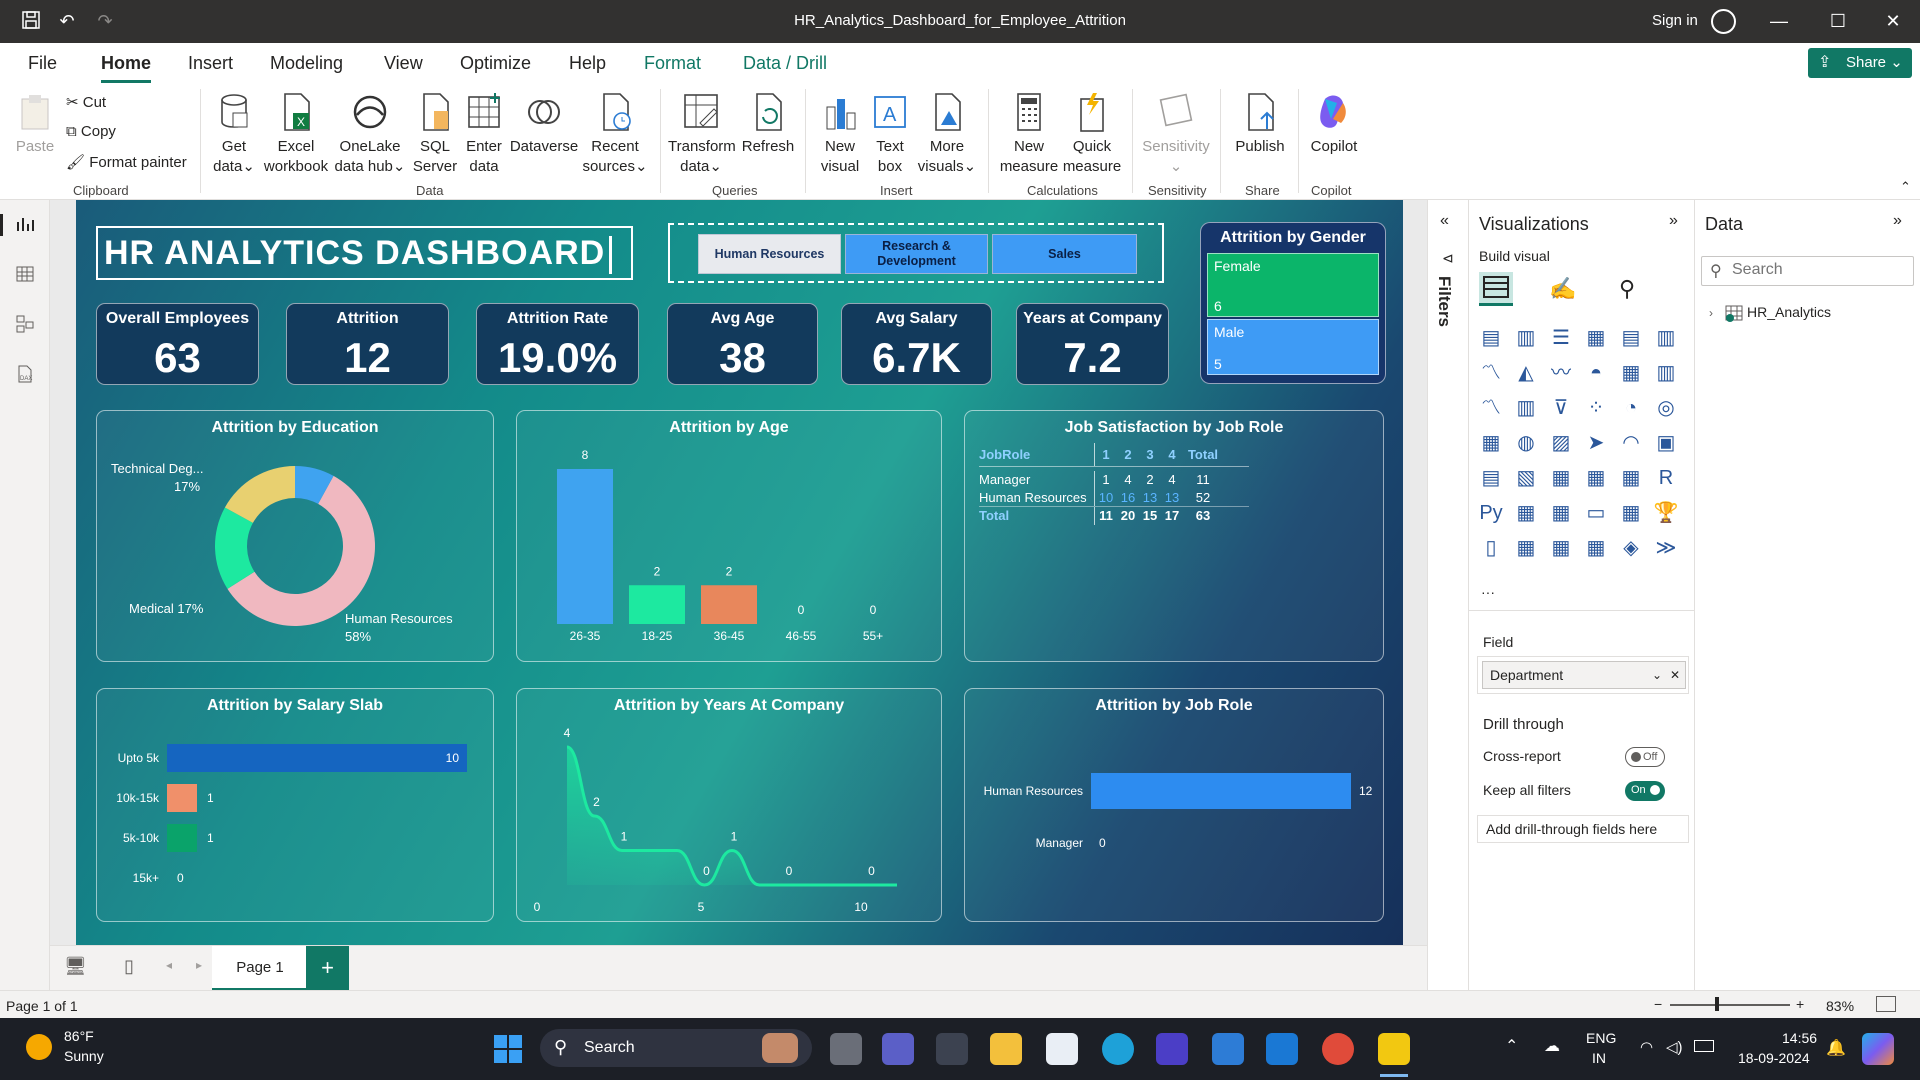  What do you see at coordinates (495, 63) in the screenshot?
I see `menu-optimize: Optimize` at bounding box center [495, 63].